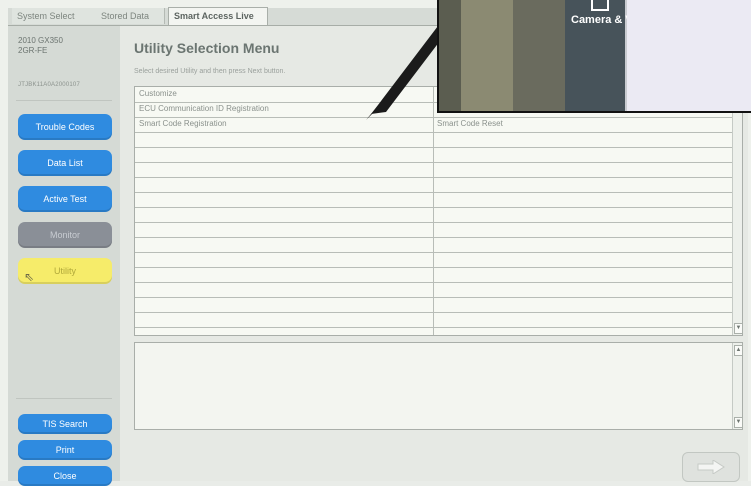 Image resolution: width=751 pixels, height=486 pixels. What do you see at coordinates (470, 123) in the screenshot?
I see `table-cell-right: Smart Code Reset` at bounding box center [470, 123].